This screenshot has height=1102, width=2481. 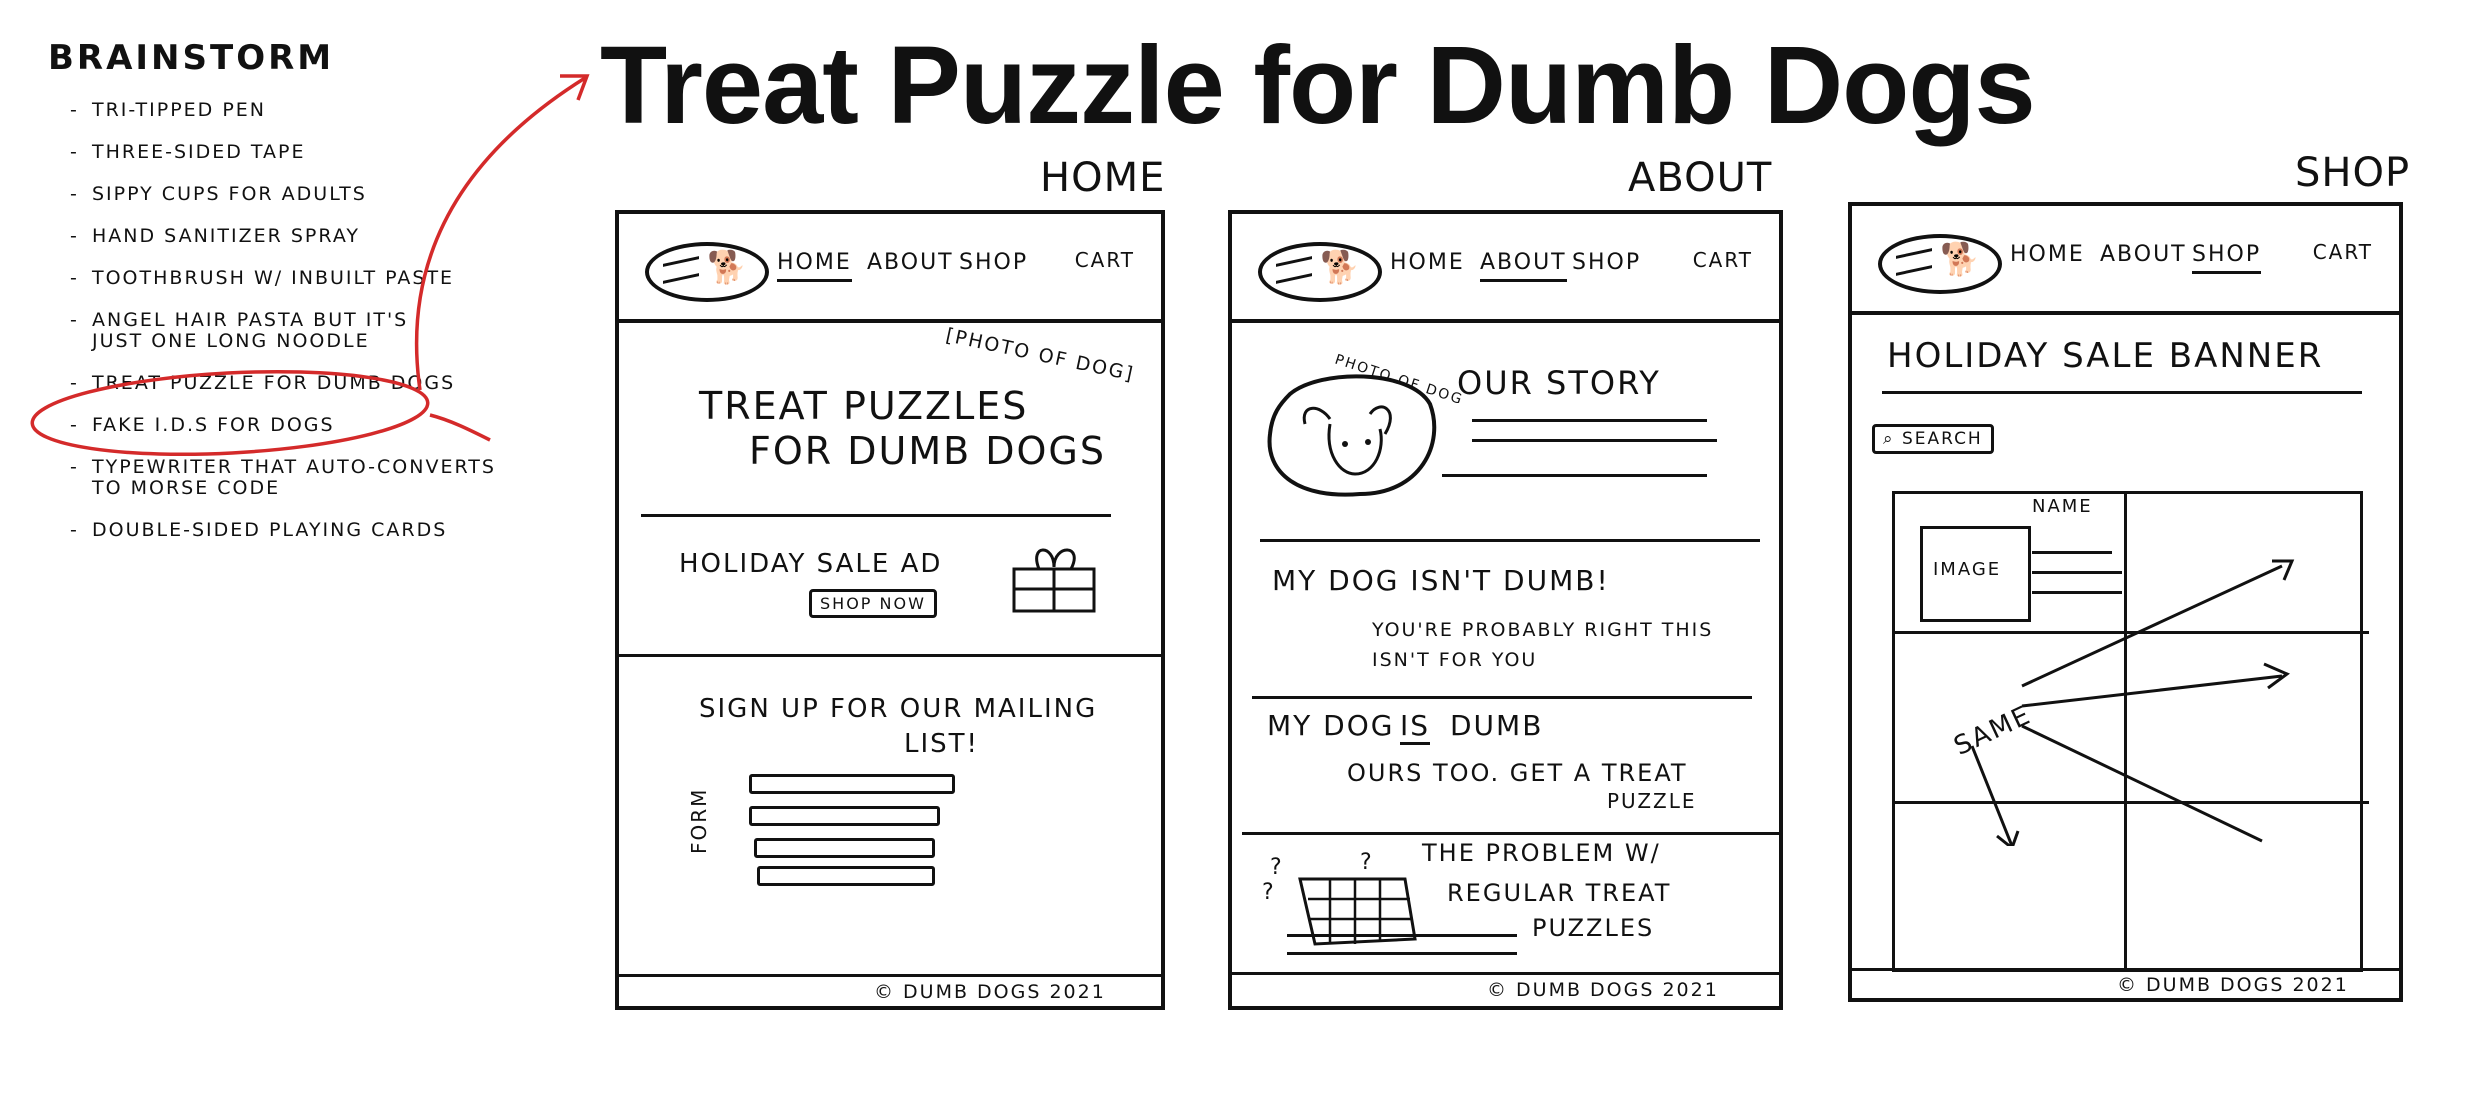 What do you see at coordinates (1497, 725) in the screenshot?
I see `section-heading-2c: dumb` at bounding box center [1497, 725].